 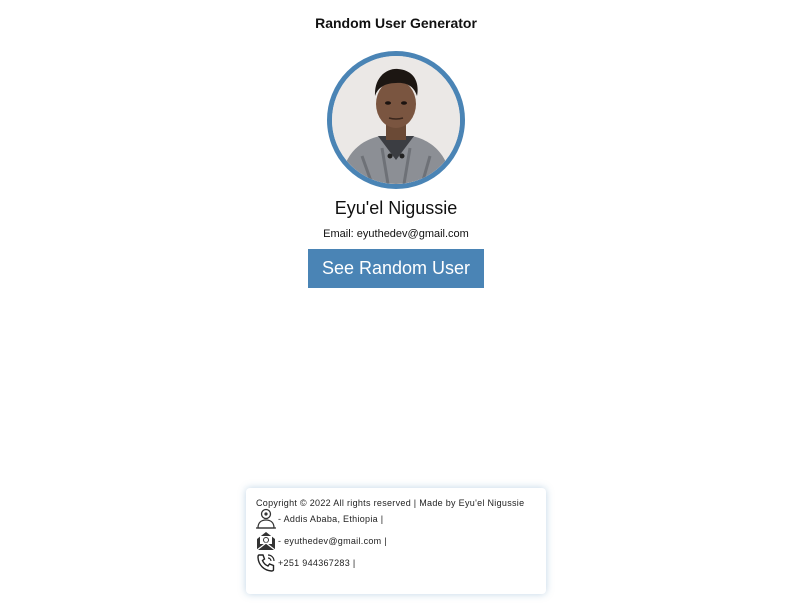 I want to click on phone-icon, so click(x=266, y=563).